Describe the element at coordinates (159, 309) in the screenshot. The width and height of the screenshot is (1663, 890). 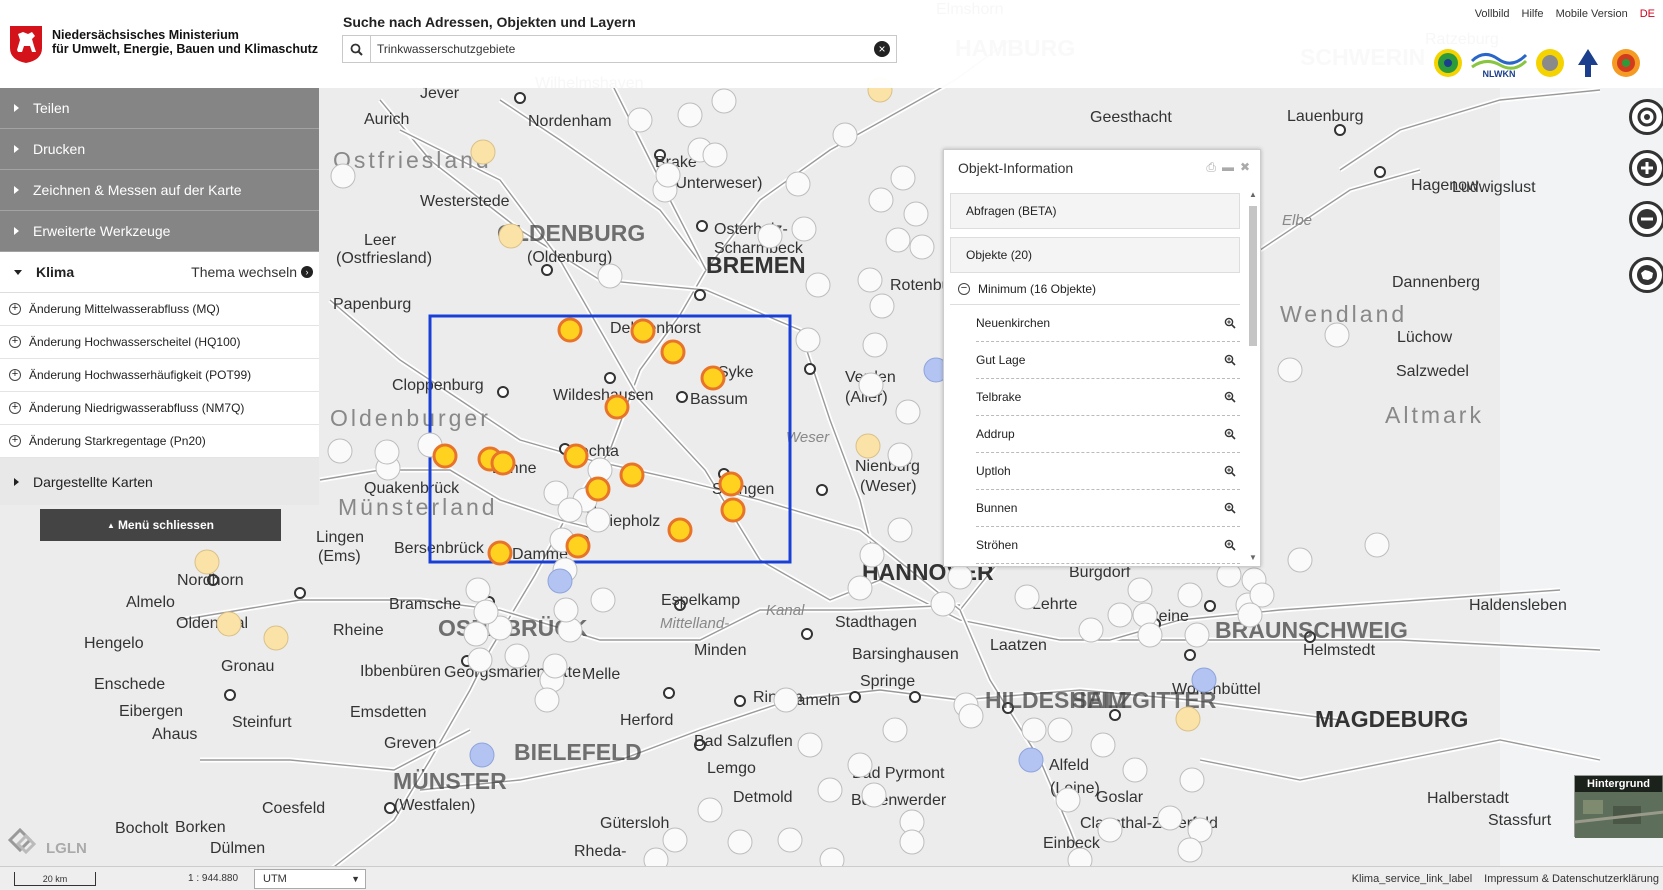
I see `layer-item-mq: + Änderung Mittelwasserabfluss (MQ)` at that location.